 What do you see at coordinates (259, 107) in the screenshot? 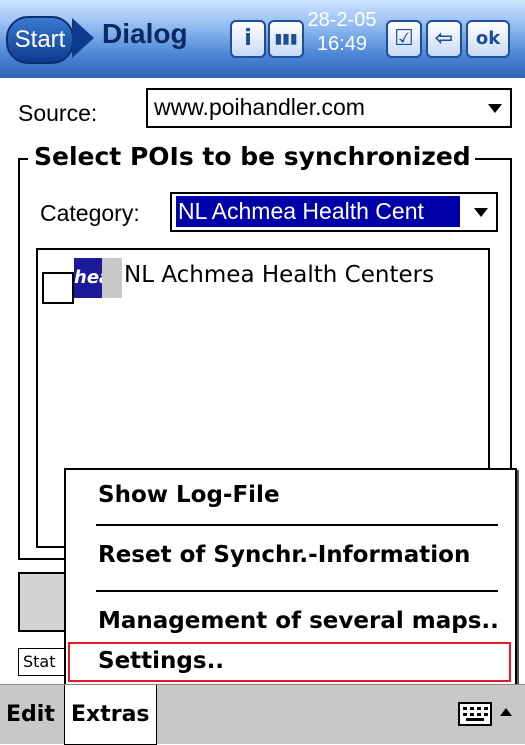
I see `source-value: www.poihandler.com` at bounding box center [259, 107].